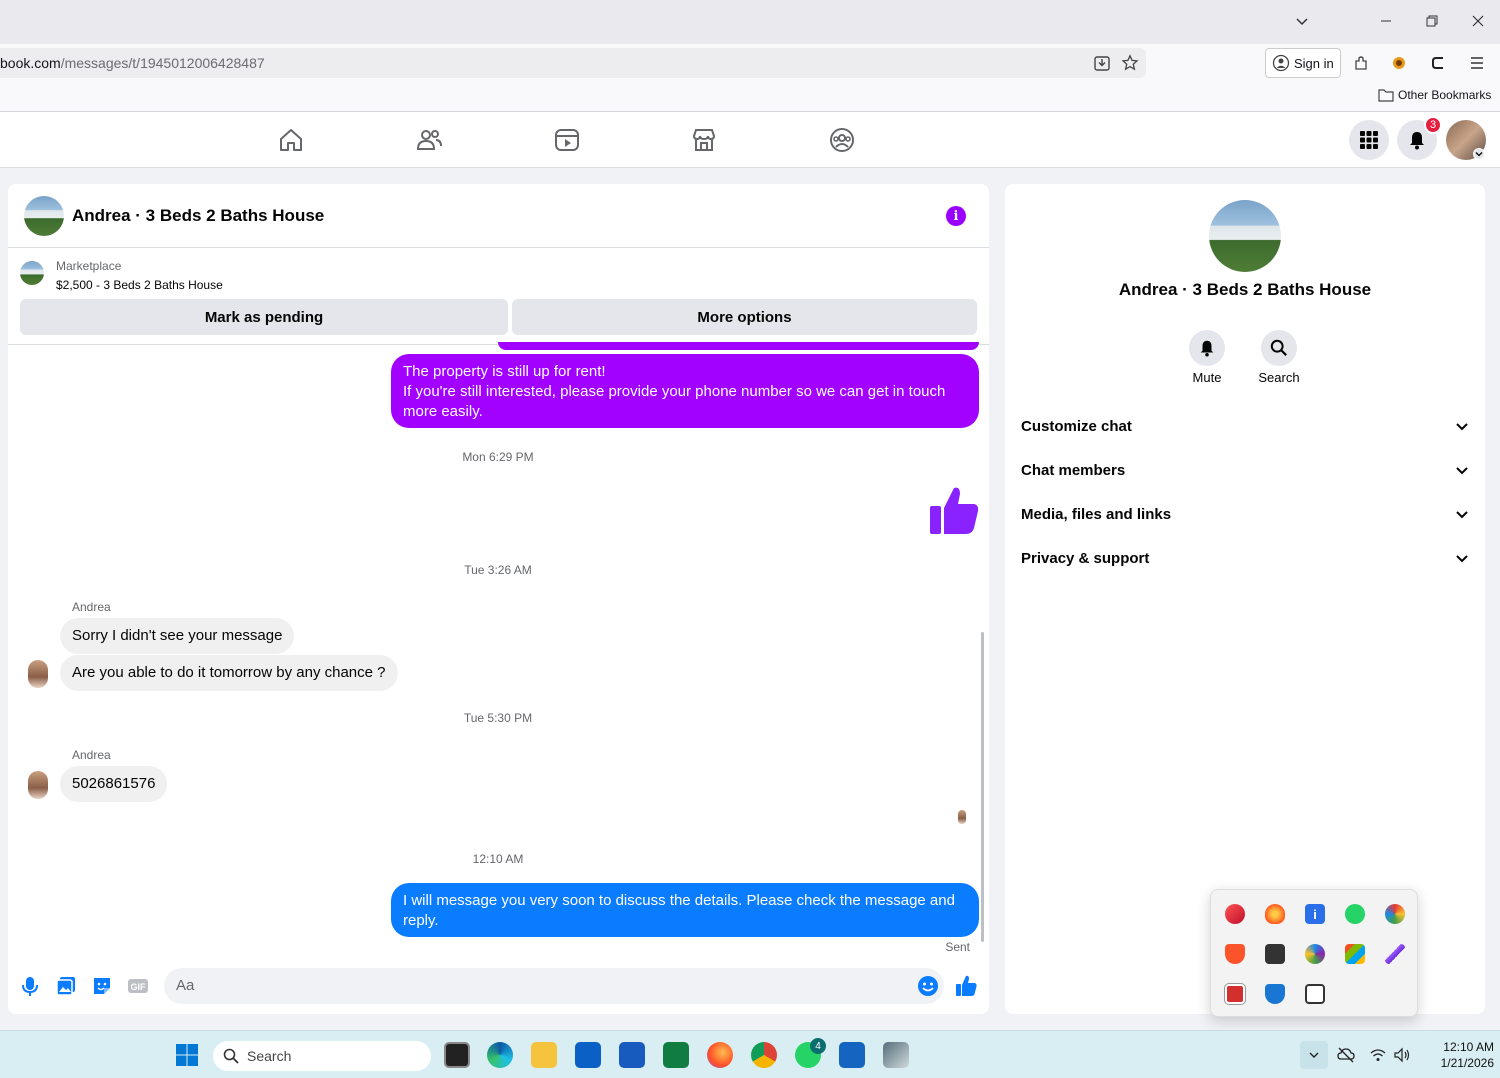  What do you see at coordinates (1279, 348) in the screenshot?
I see `search-conversation-button` at bounding box center [1279, 348].